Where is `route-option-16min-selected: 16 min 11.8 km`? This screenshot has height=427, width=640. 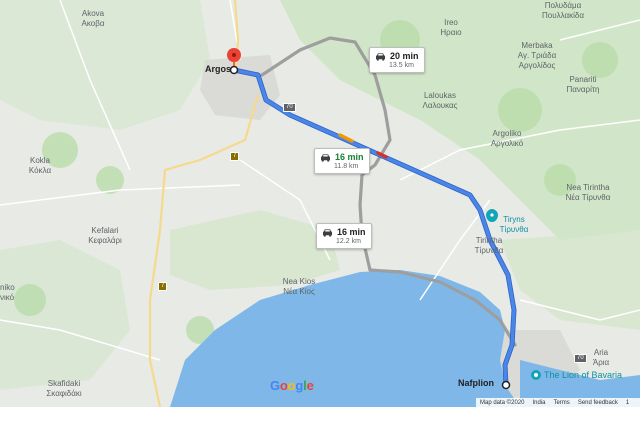
route-option-16min-selected: 16 min 11.8 km is located at coordinates (342, 161).